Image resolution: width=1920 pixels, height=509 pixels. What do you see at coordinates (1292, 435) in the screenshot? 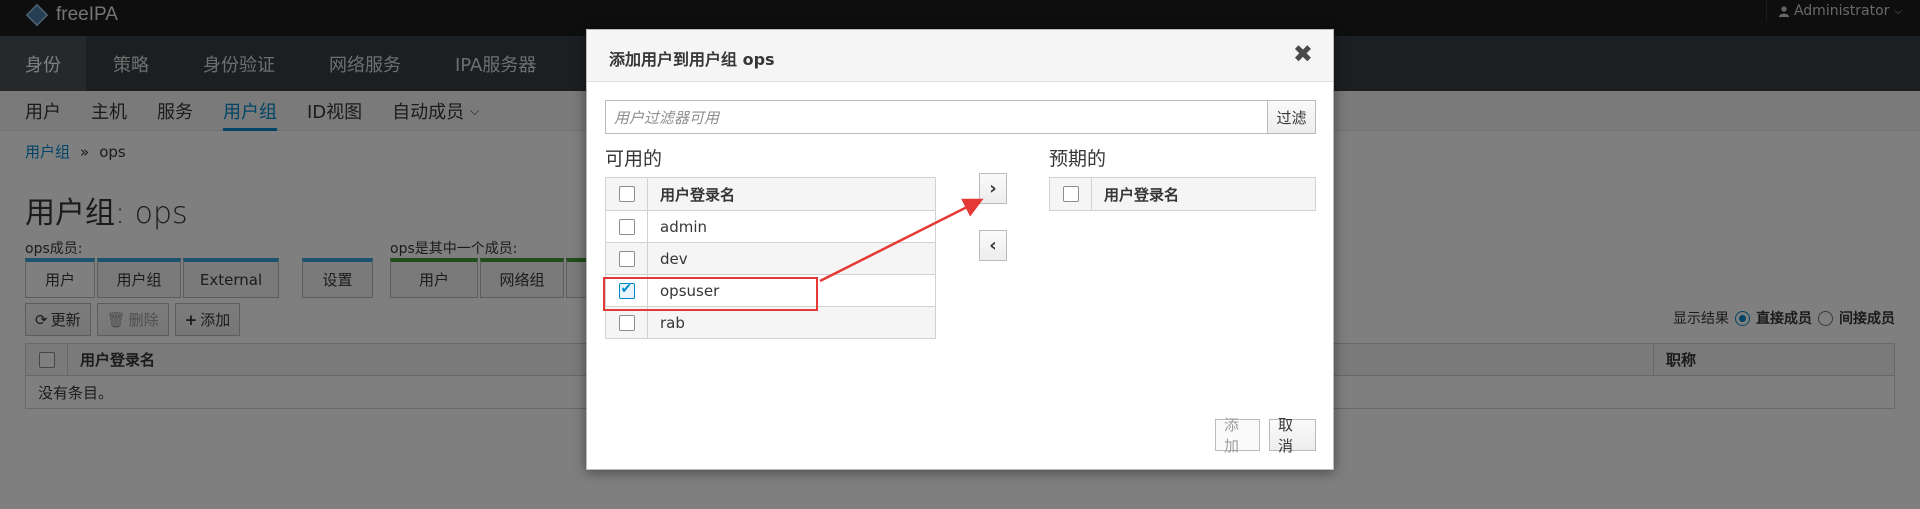
I see `cancel-button: 取消` at bounding box center [1292, 435].